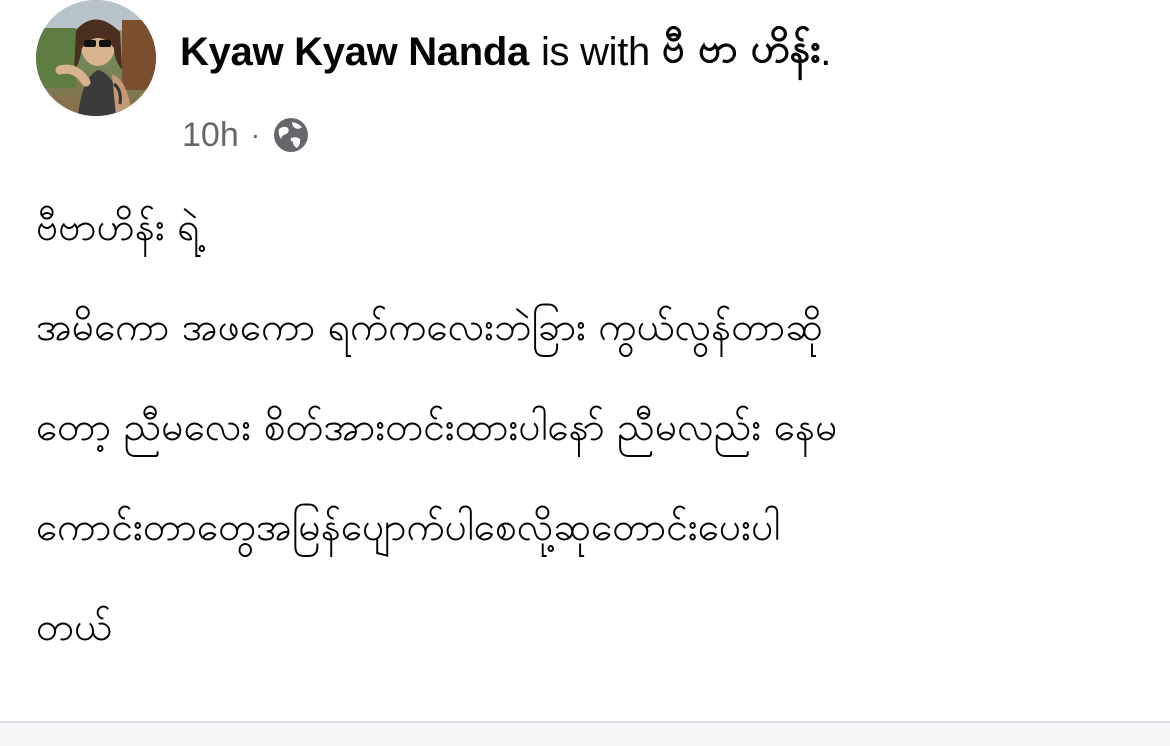 This screenshot has width=1170, height=746. Describe the element at coordinates (291, 135) in the screenshot. I see `globe-icon` at that location.